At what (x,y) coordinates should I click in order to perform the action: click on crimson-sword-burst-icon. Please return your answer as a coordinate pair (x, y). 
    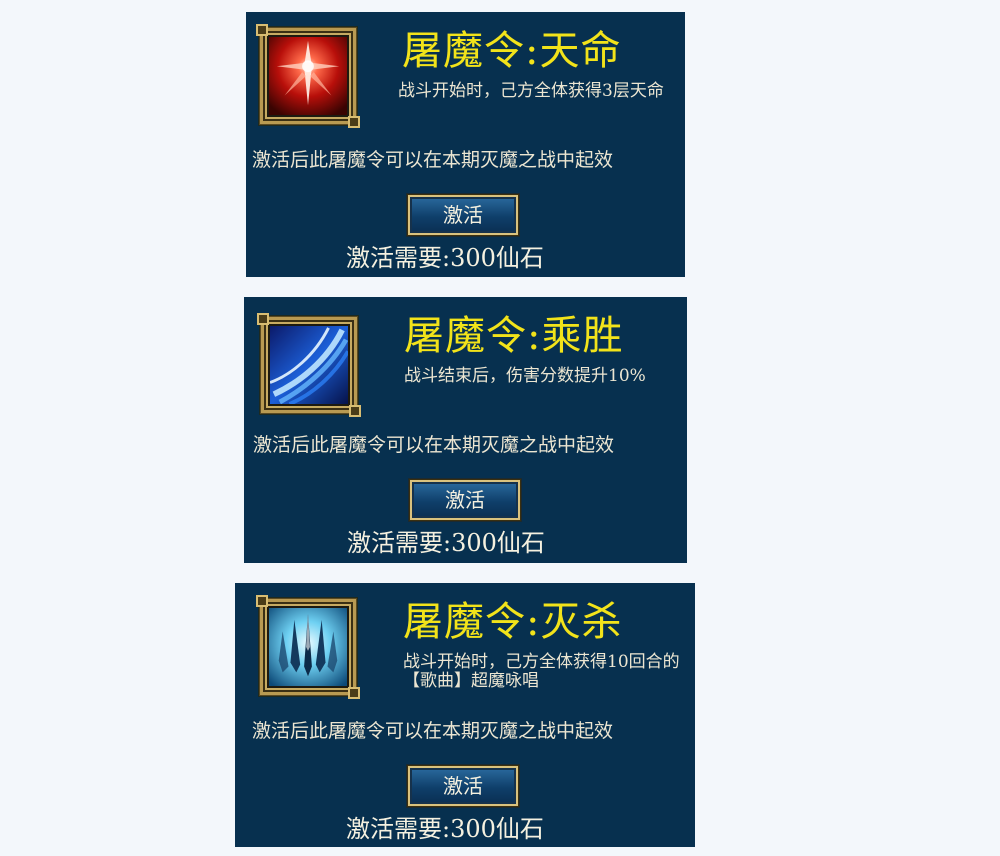
    Looking at the image, I should click on (308, 76).